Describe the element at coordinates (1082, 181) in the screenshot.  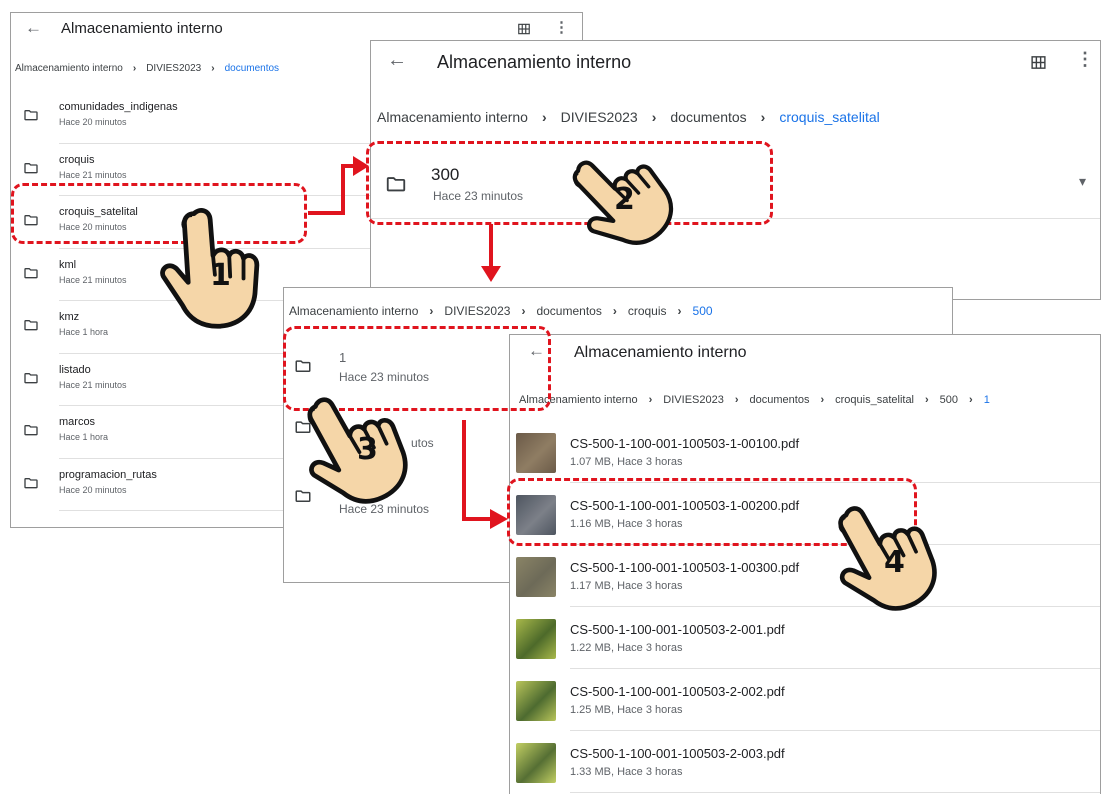
I see `expand-more-icon: ▾` at that location.